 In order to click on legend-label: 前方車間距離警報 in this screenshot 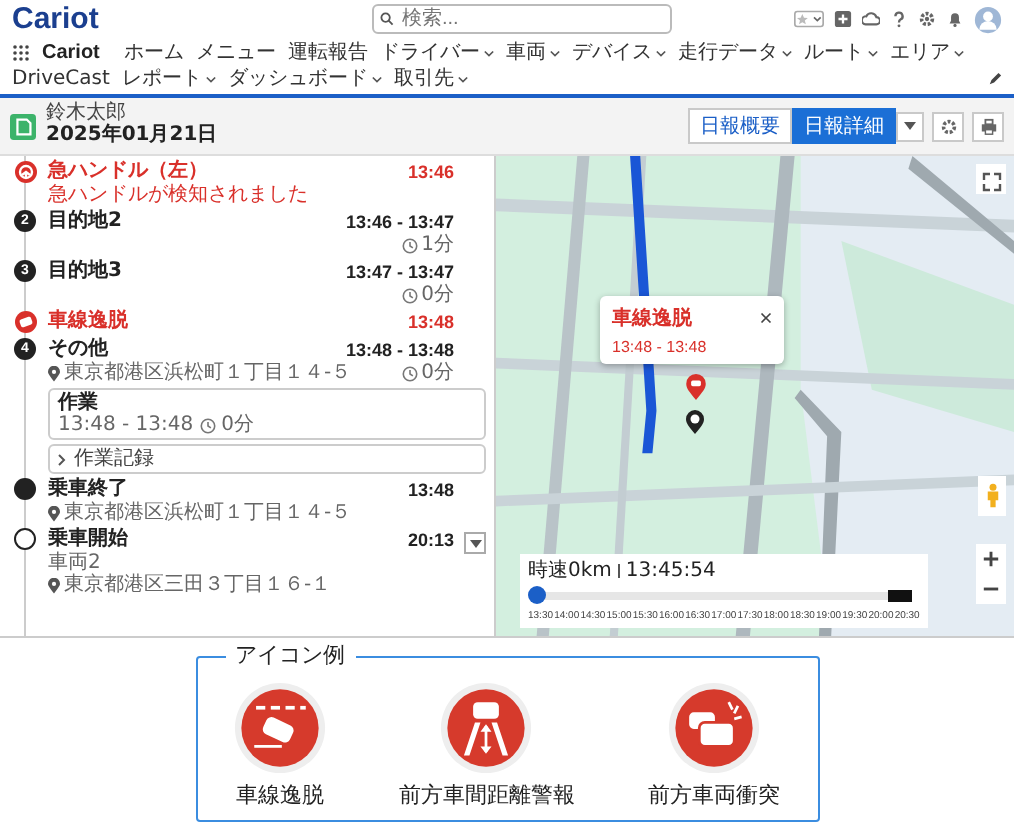, I will do `click(486, 795)`.